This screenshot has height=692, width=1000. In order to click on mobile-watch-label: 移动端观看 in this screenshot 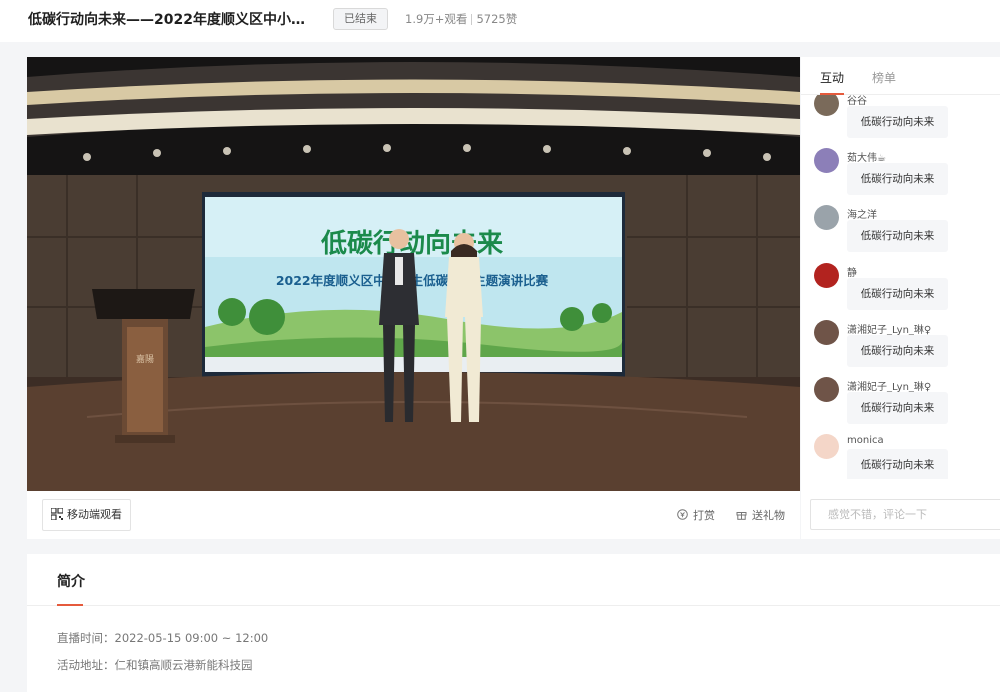, I will do `click(94, 514)`.